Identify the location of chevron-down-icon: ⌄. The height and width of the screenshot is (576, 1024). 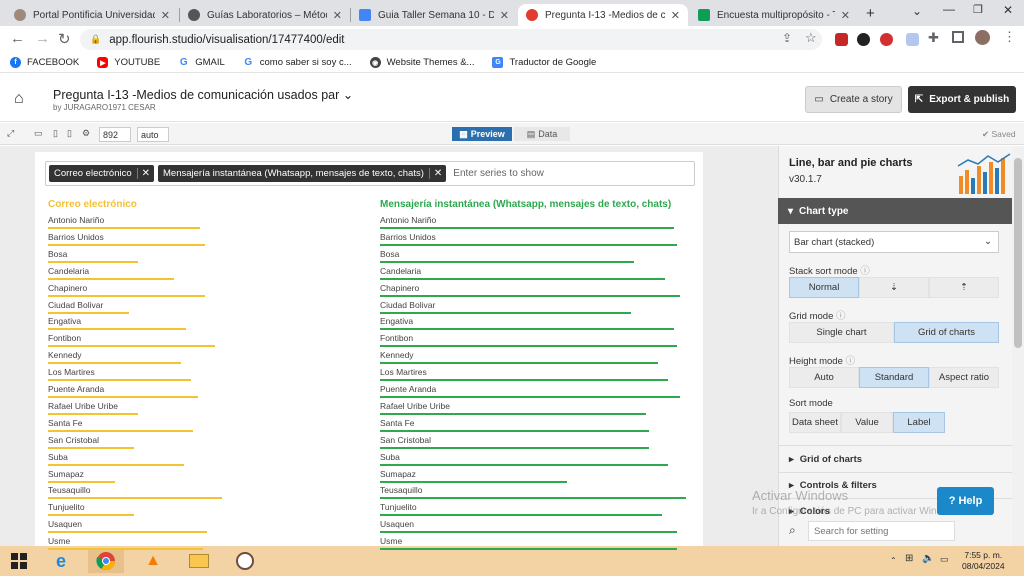
(348, 95).